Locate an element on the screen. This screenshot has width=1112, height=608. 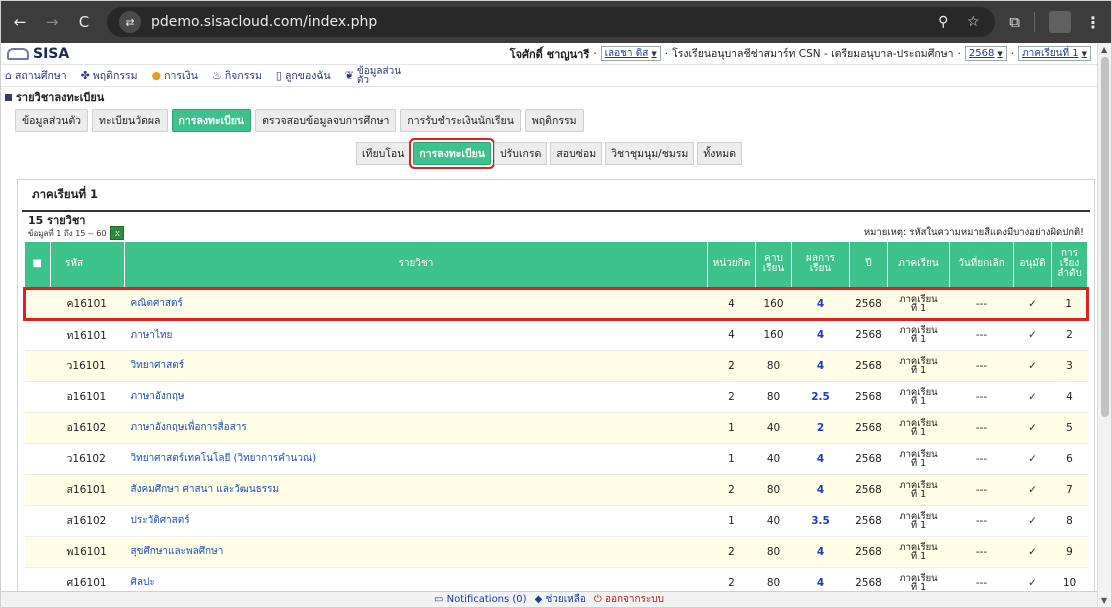
reload-icon: C is located at coordinates (84, 22).